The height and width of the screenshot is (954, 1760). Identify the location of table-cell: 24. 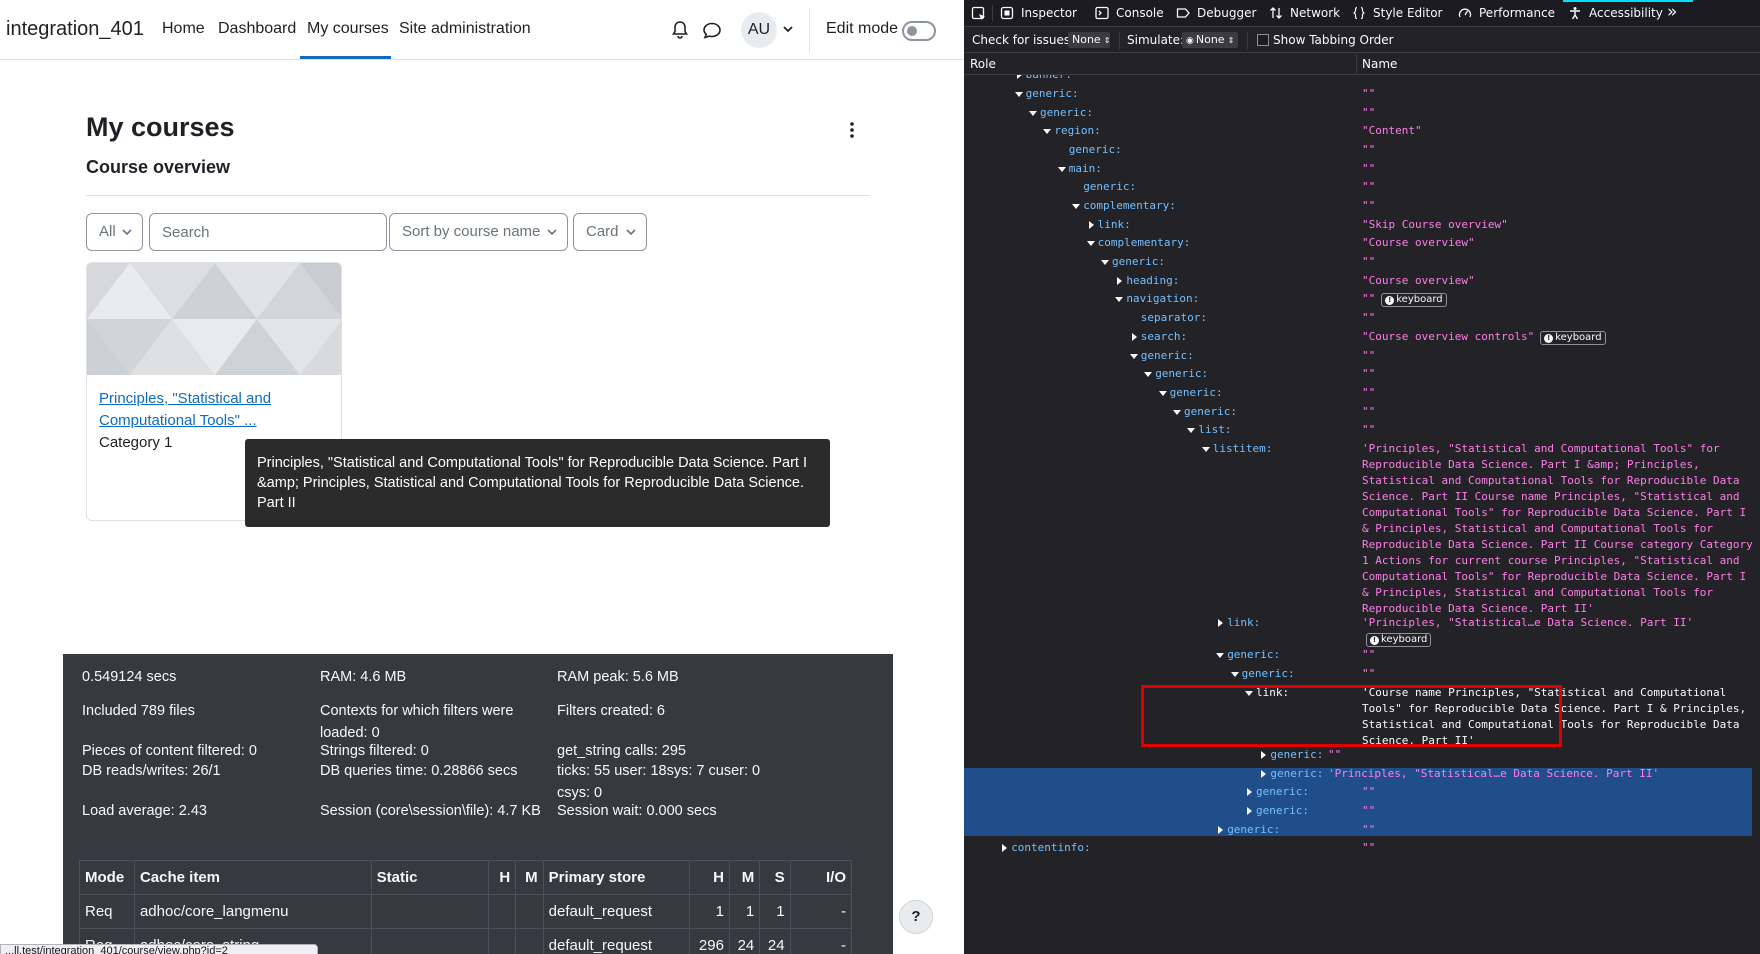
(775, 941).